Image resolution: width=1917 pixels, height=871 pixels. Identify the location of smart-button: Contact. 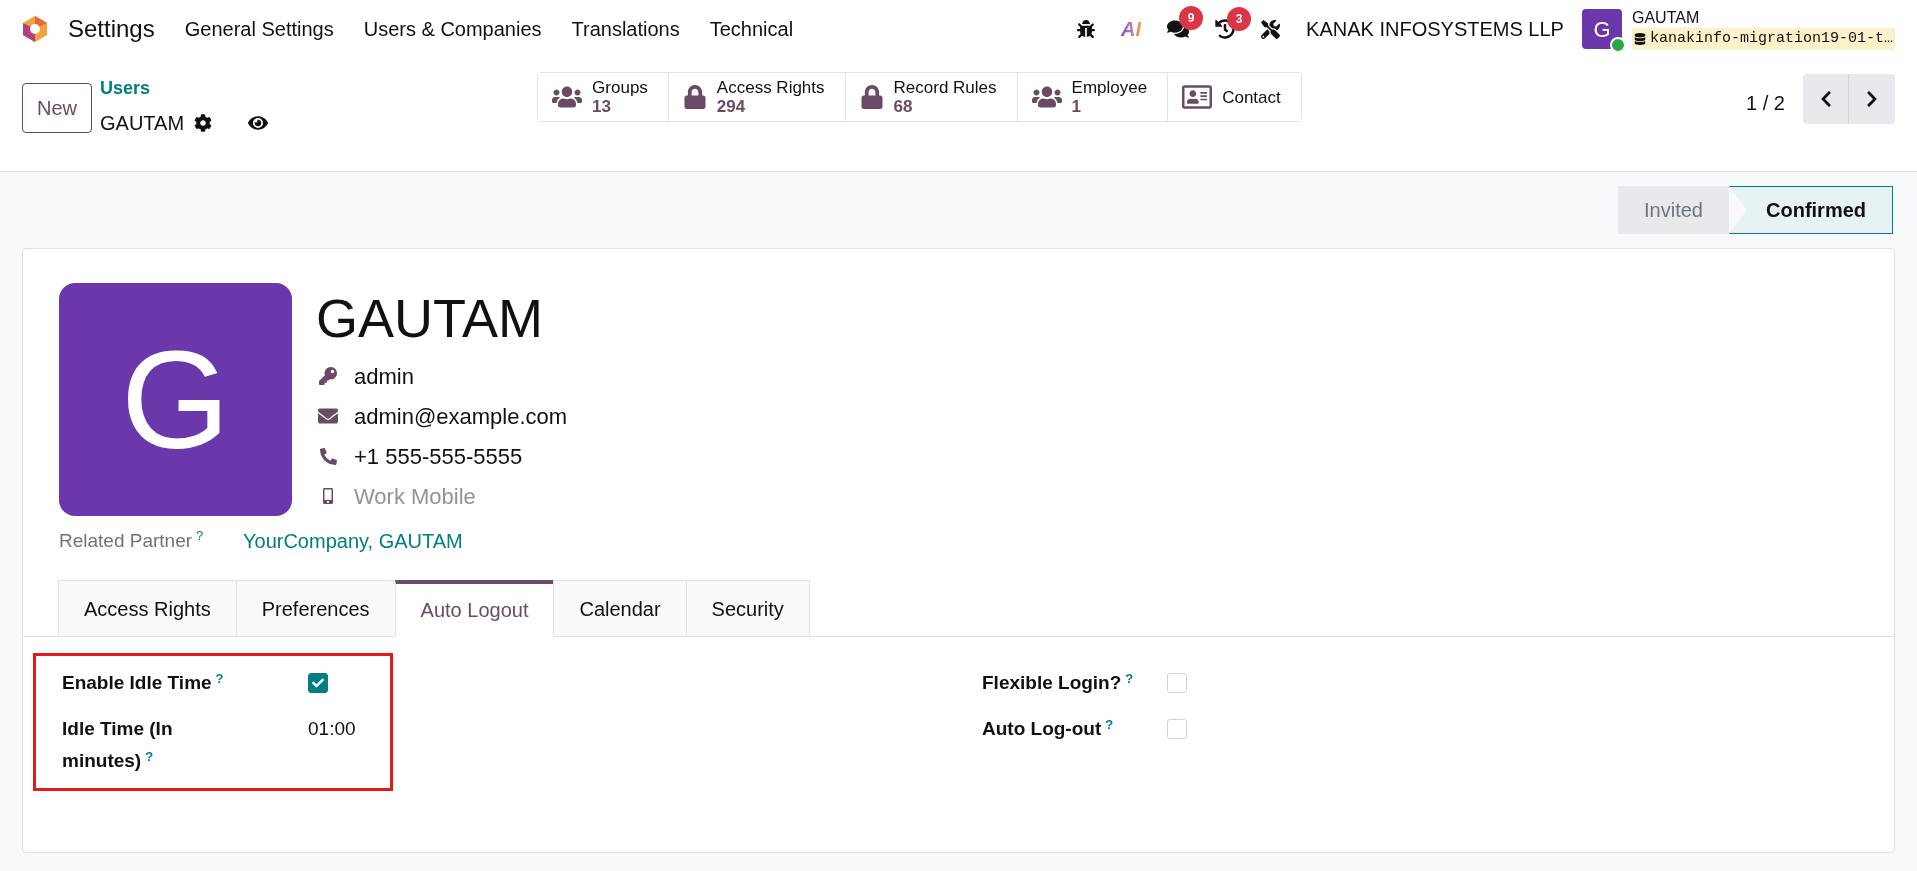
(1234, 97).